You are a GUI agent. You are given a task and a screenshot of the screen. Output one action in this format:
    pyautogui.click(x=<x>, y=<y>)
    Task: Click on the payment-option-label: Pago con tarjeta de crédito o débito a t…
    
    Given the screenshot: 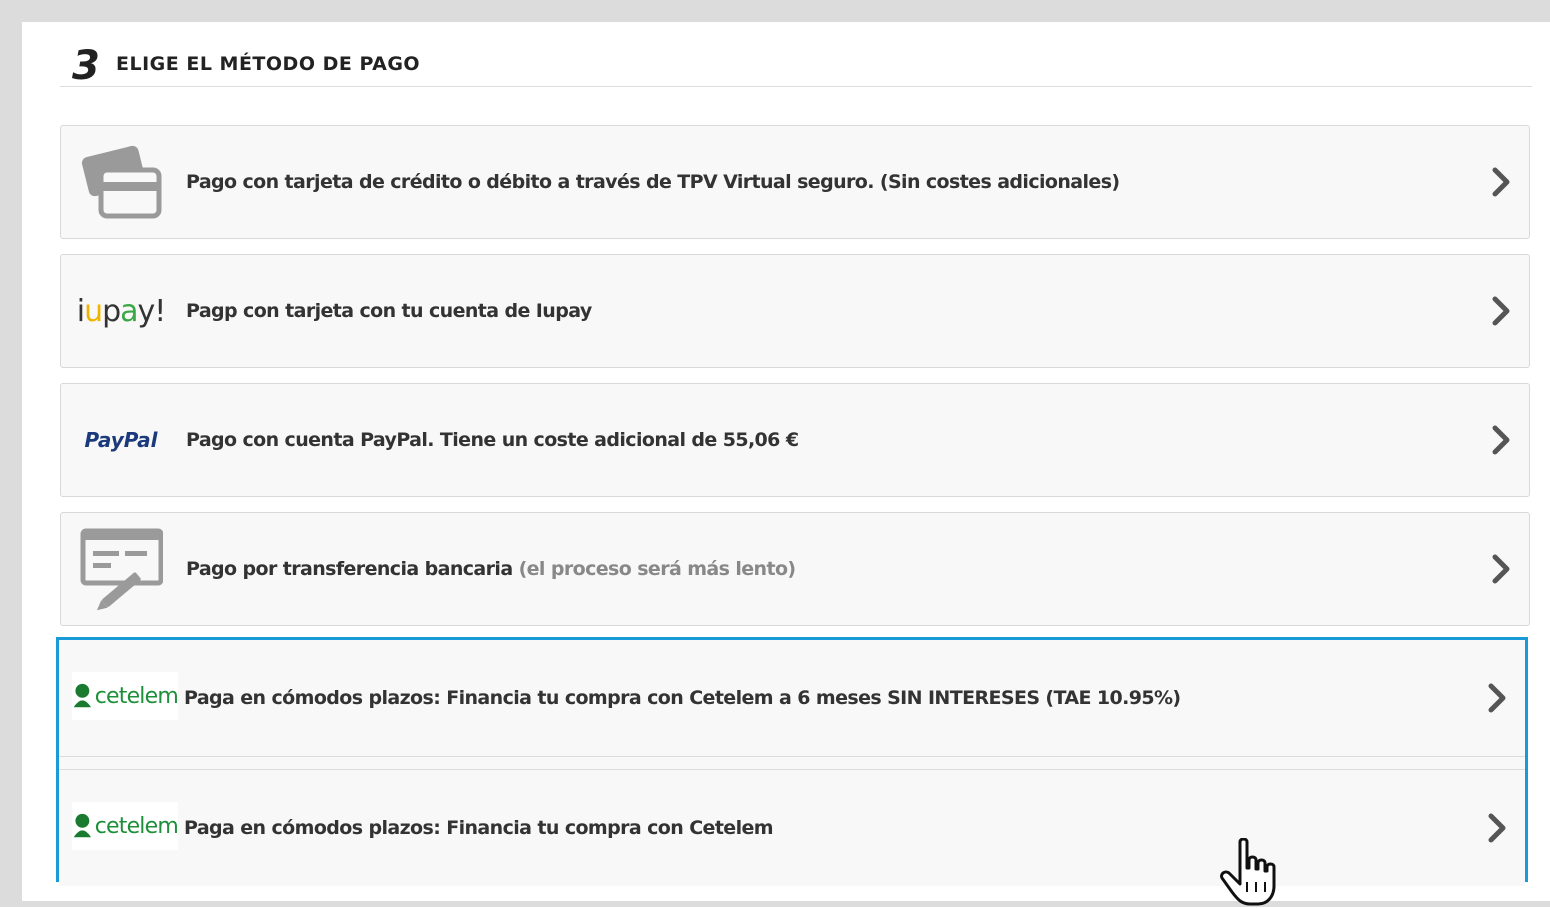 What is the action you would take?
    pyautogui.click(x=653, y=182)
    